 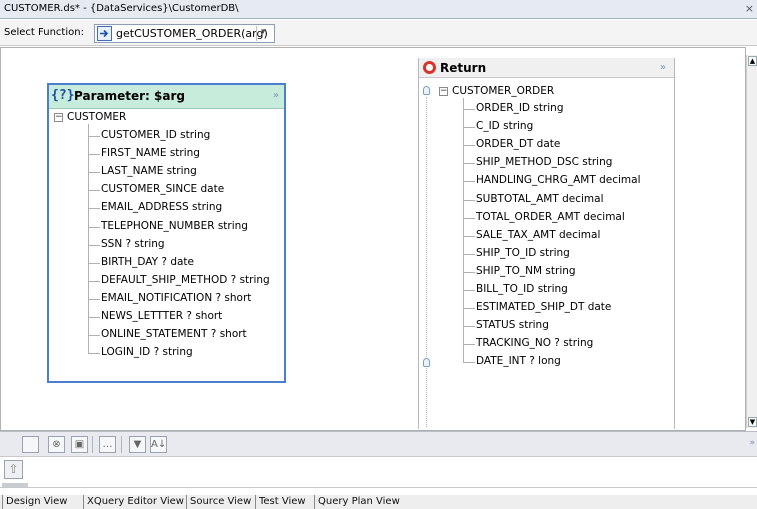 What do you see at coordinates (358, 502) in the screenshot?
I see `tab-query-plan-view: Query Plan View` at bounding box center [358, 502].